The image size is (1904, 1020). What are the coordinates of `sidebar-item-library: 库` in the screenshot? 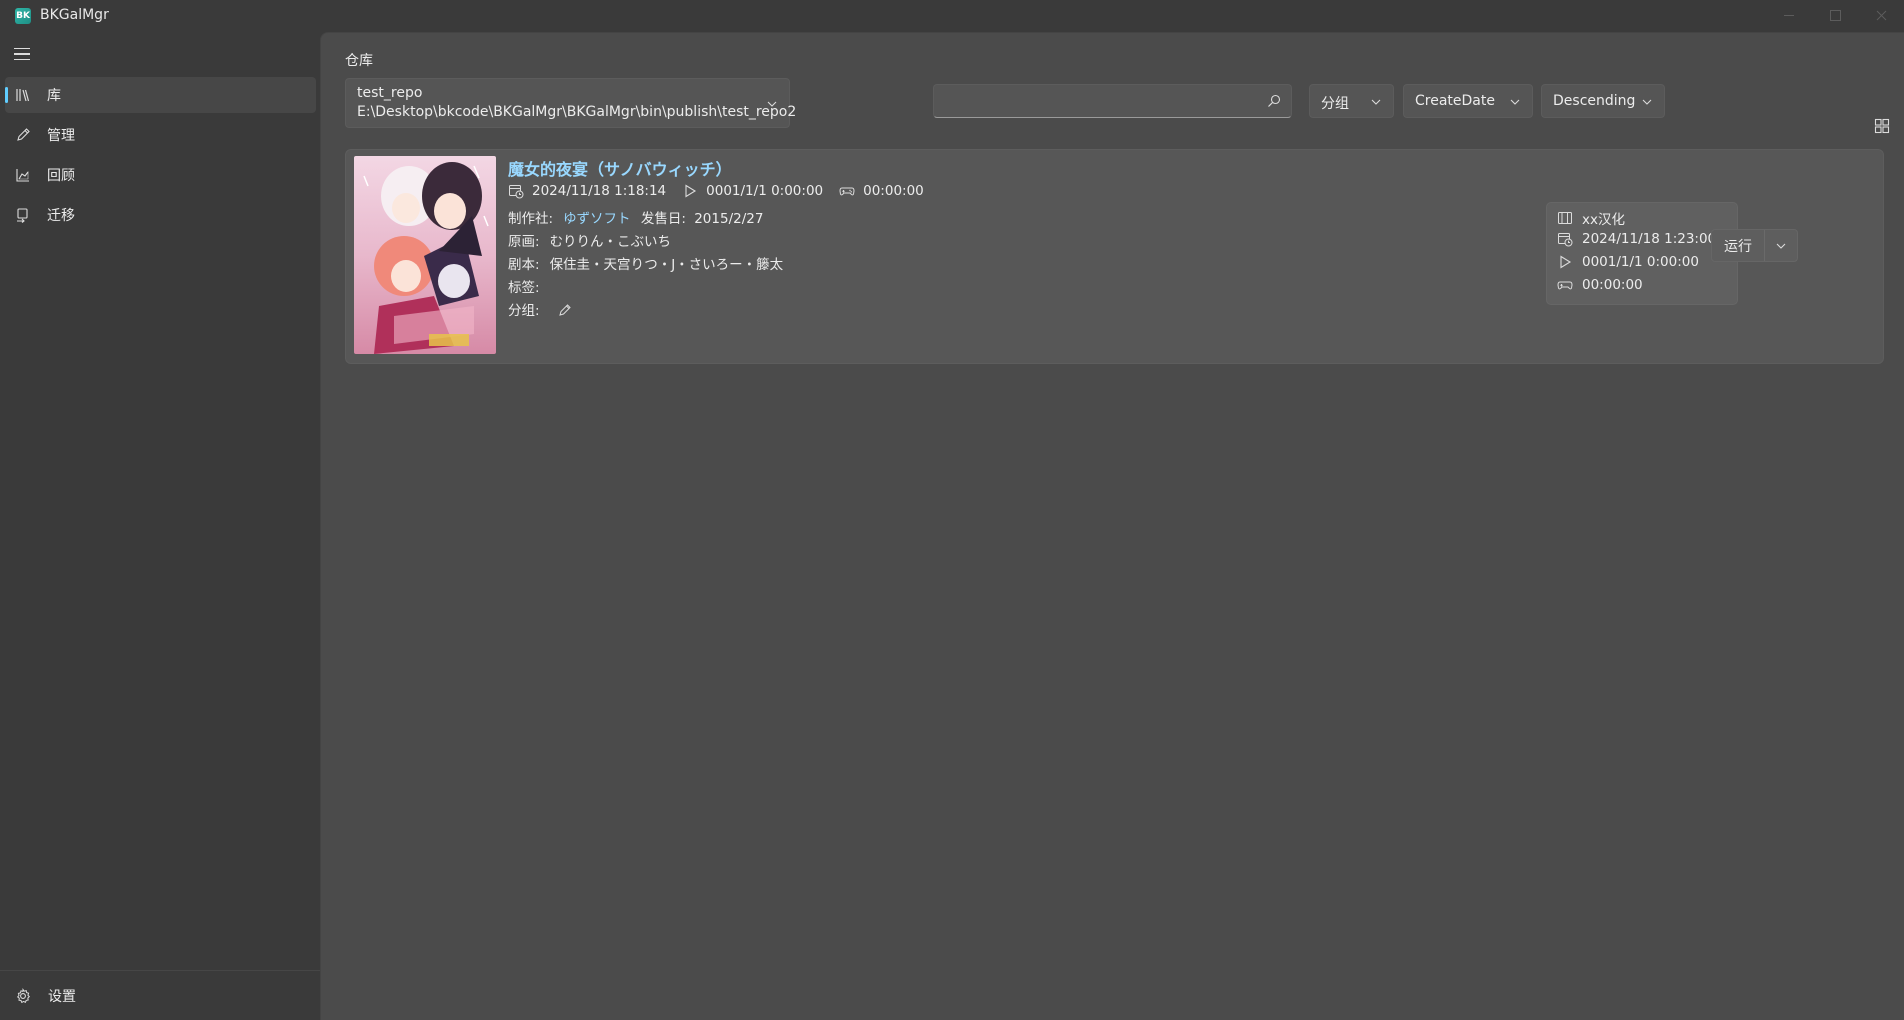 It's located at (160, 95).